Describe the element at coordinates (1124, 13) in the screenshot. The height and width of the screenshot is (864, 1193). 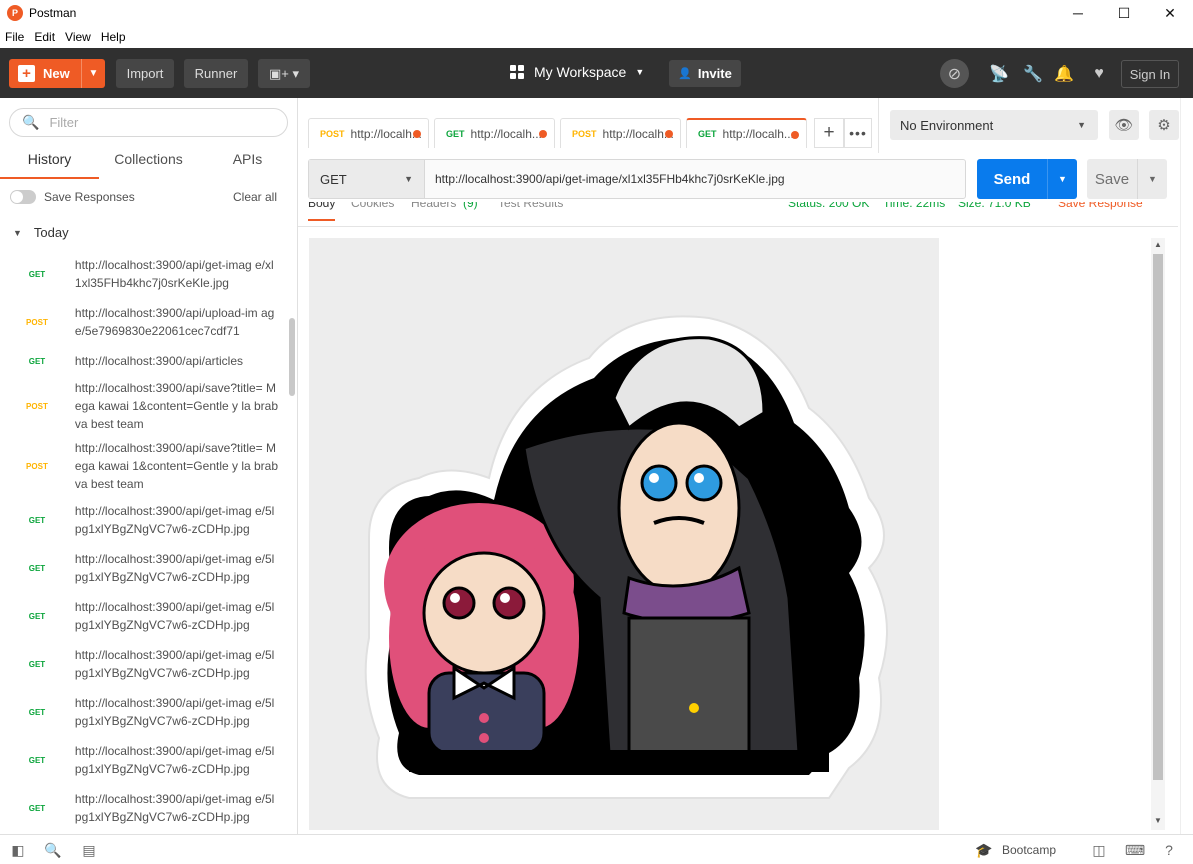
I see `maximize-button: ☐` at that location.